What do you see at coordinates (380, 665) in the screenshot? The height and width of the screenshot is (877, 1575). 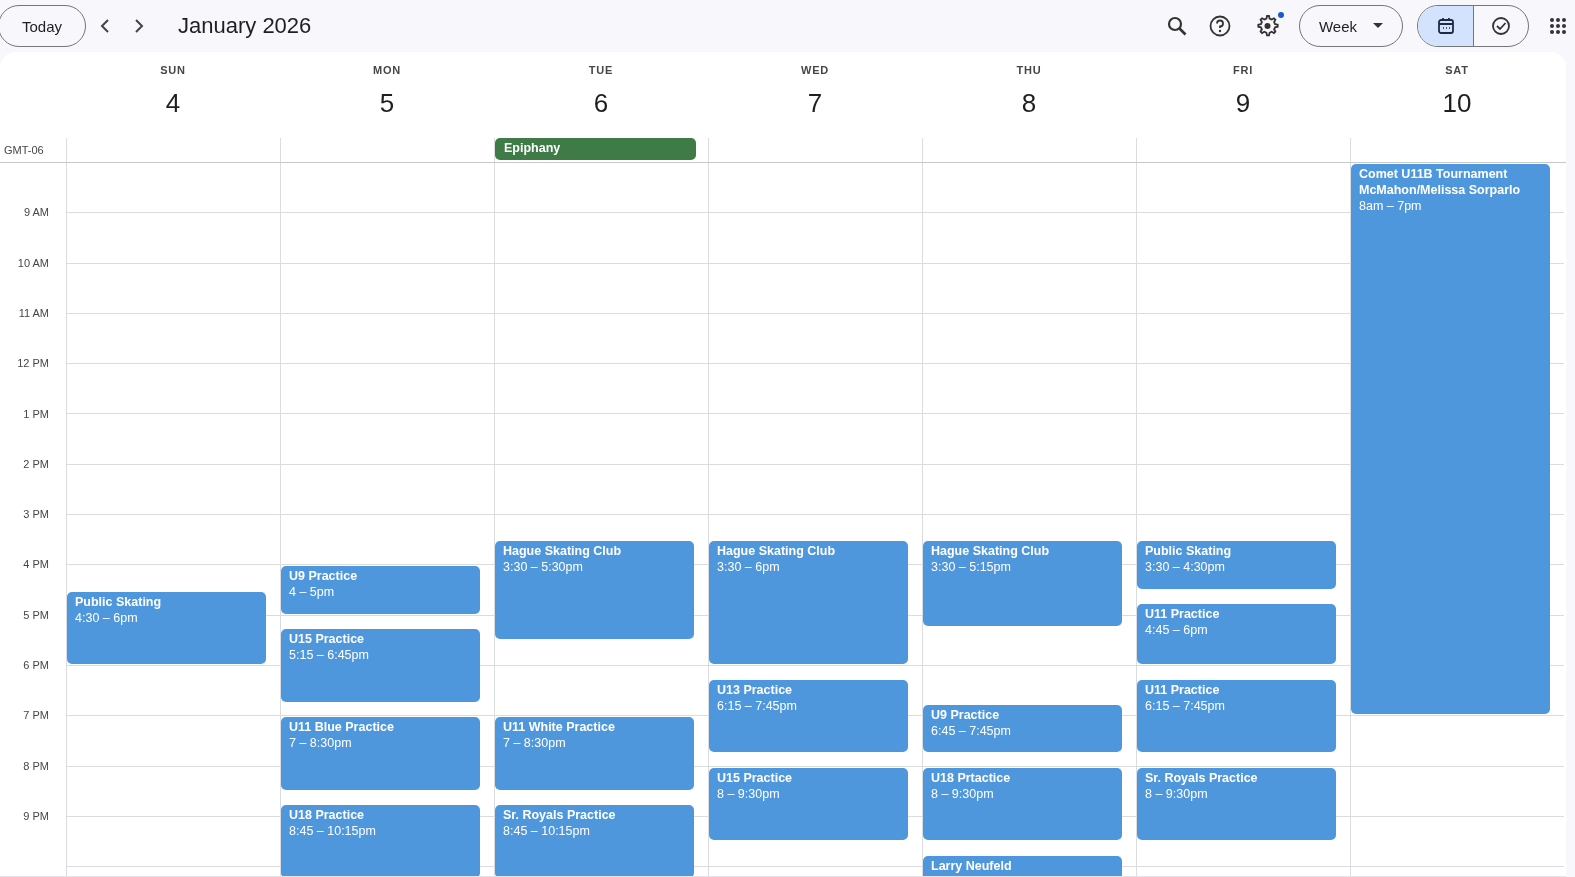 I see `event-block: U15 Practice 5:15 – 6:45pm` at bounding box center [380, 665].